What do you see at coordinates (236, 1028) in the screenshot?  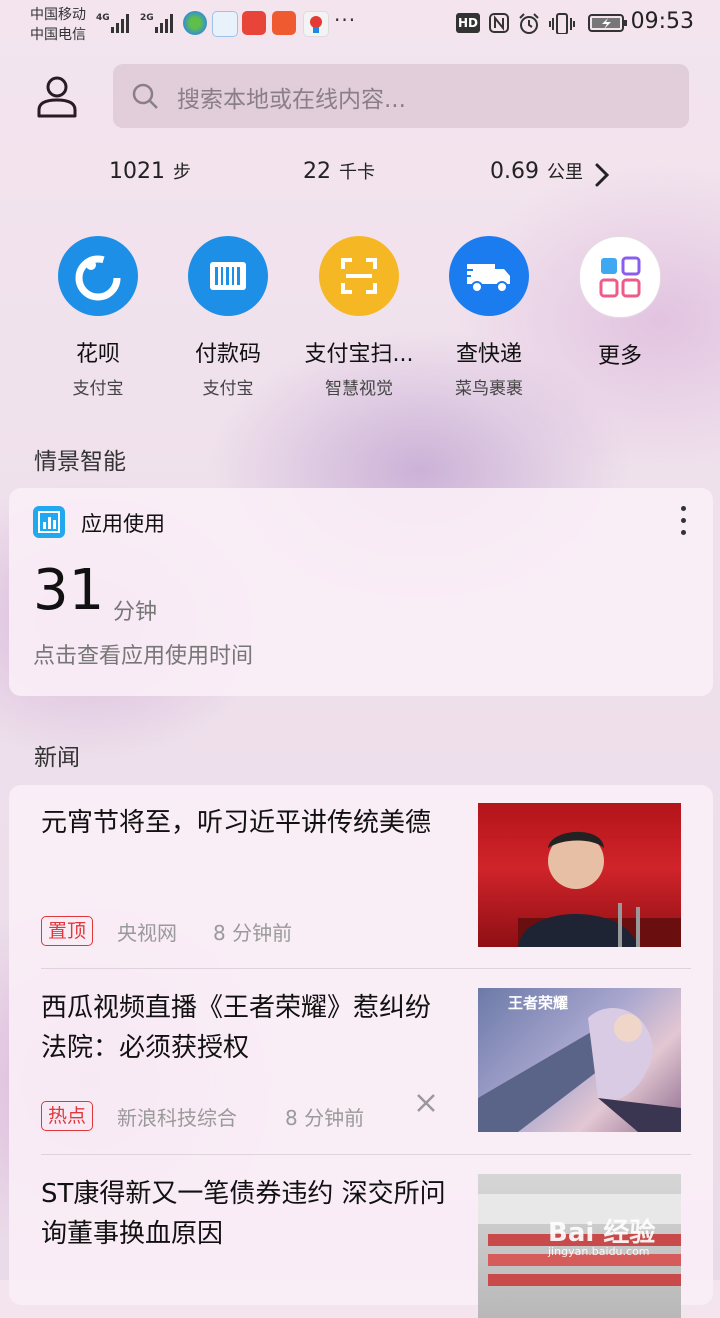 I see `news-title: 西瓜视频直播《王者荣耀》惹纠纷 法院：必须获授权` at bounding box center [236, 1028].